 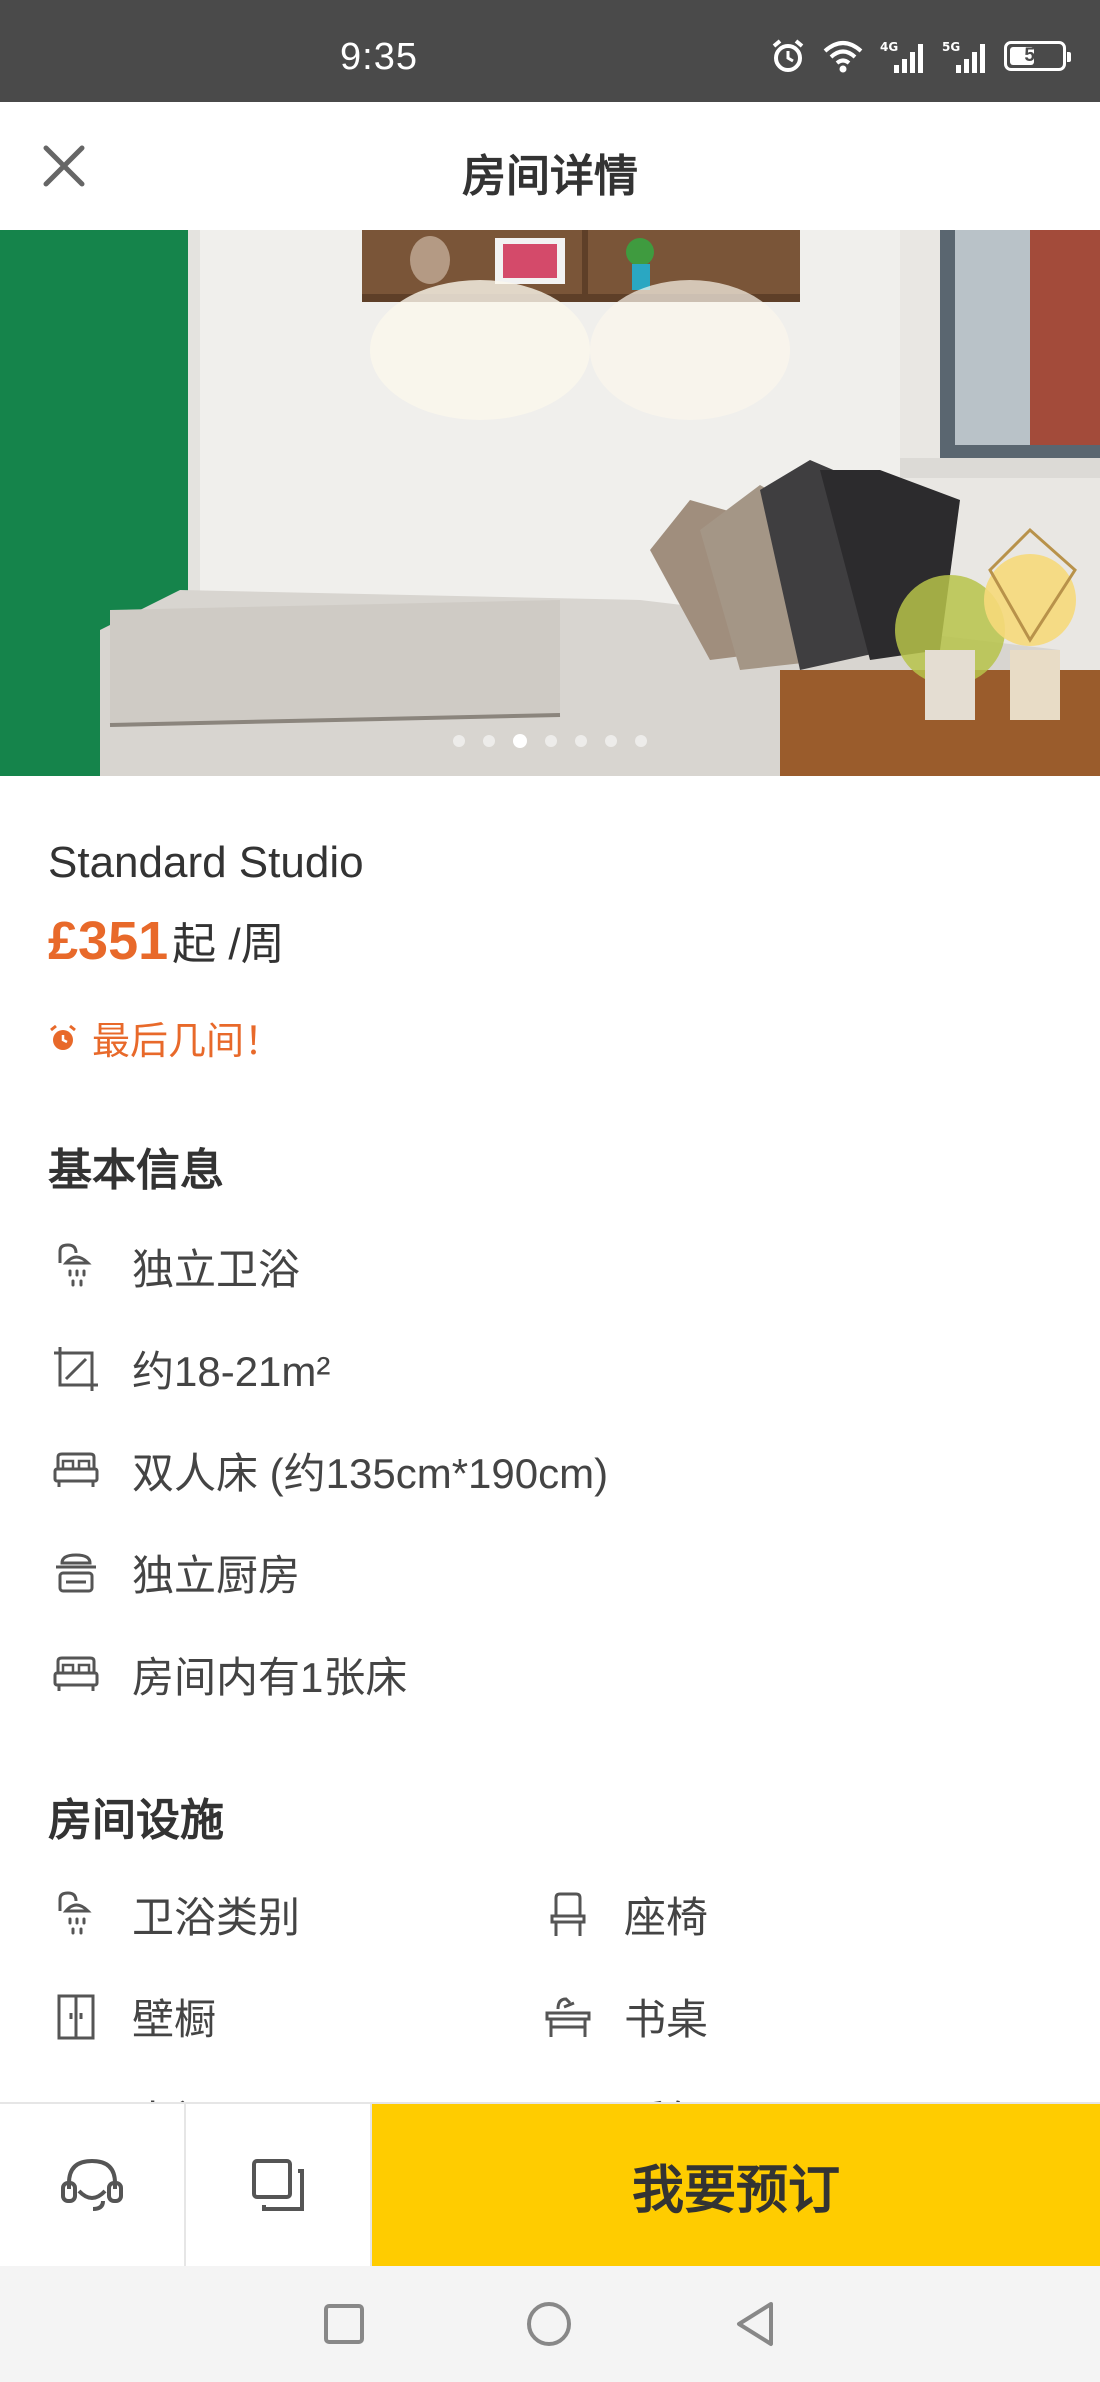 I want to click on urgency-badge: 最后几间！, so click(x=165, y=1037).